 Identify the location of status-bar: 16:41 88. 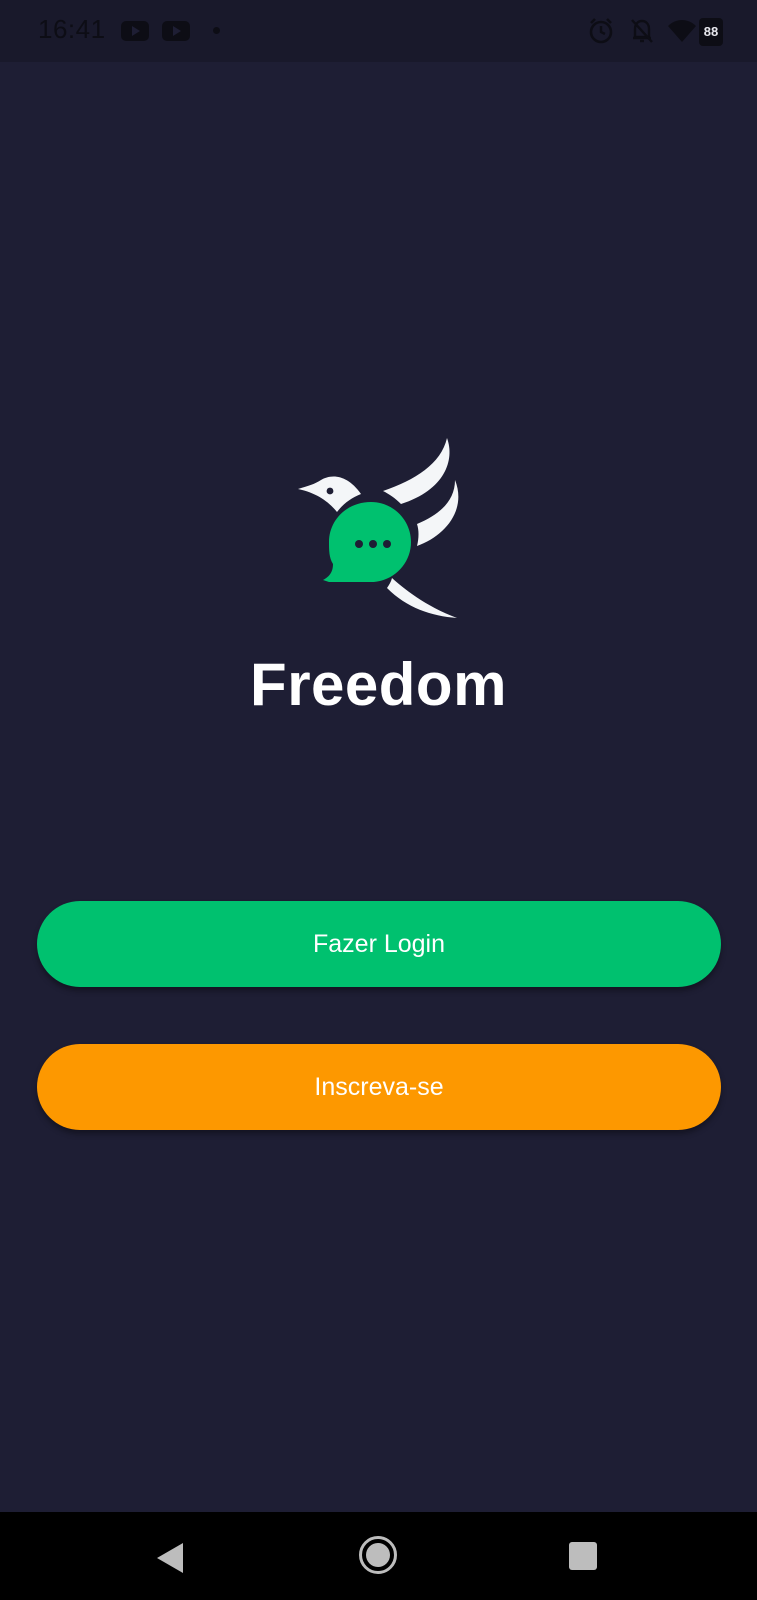
(378, 31).